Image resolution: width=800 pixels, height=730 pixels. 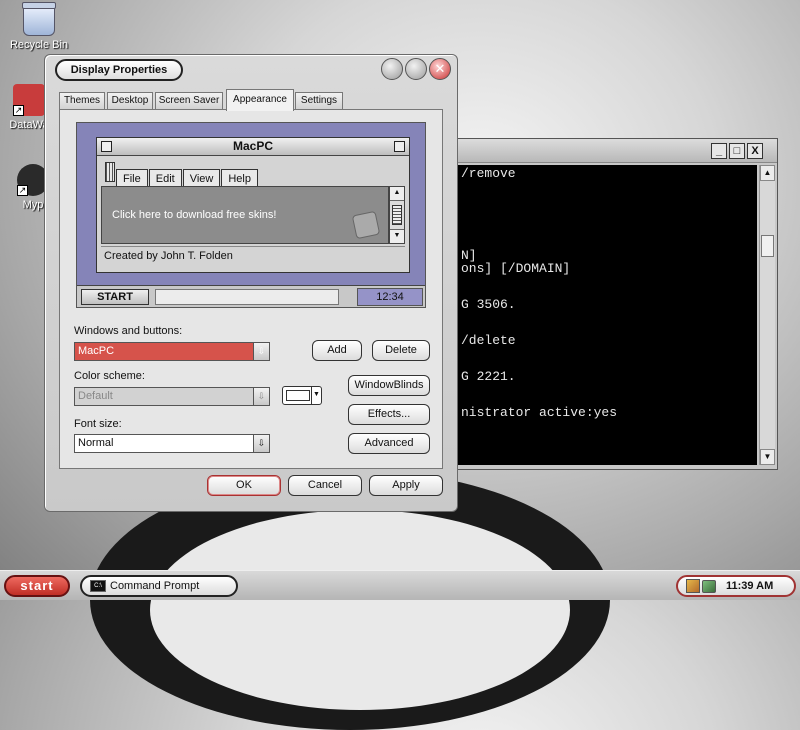 I want to click on tab-appearance: Appearance, so click(x=260, y=100).